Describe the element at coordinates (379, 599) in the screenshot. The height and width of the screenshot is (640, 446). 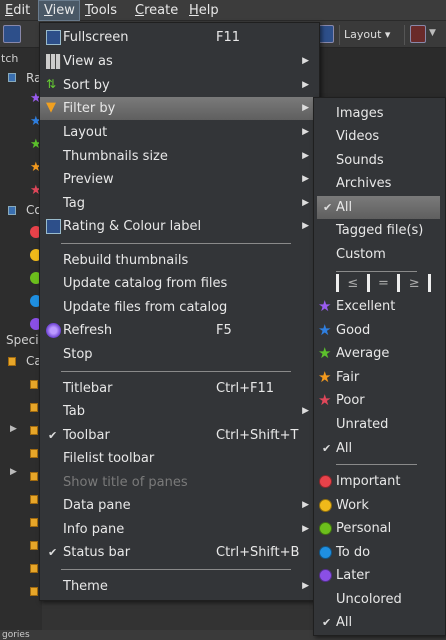
I see `filter-item-uncolored: Uncolored` at that location.